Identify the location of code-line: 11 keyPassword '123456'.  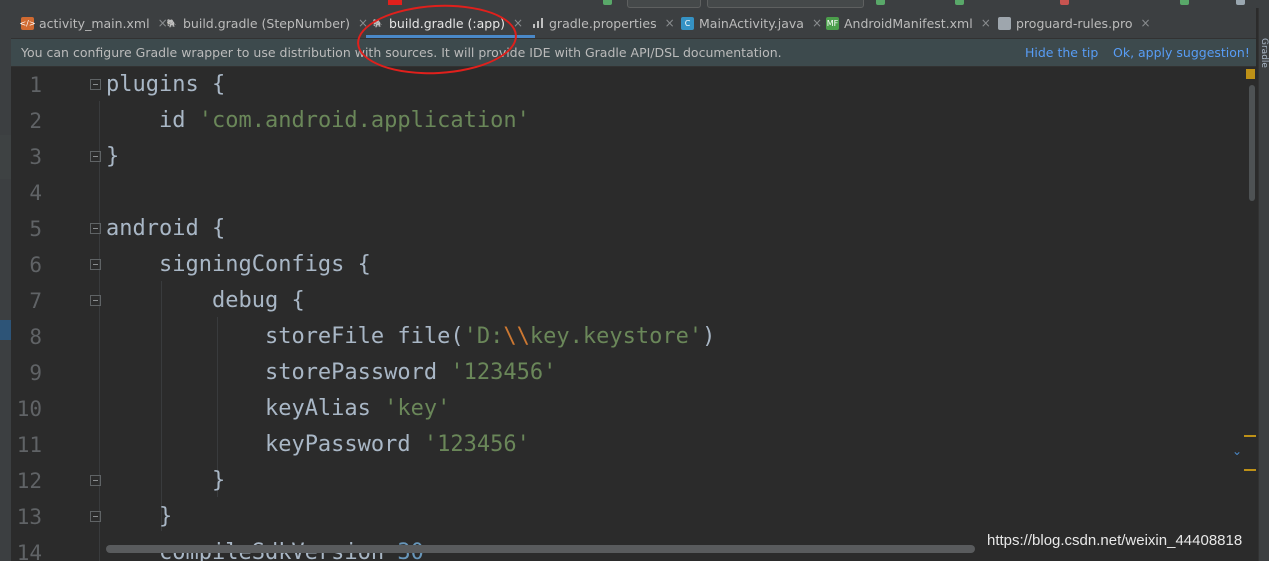
(633, 445).